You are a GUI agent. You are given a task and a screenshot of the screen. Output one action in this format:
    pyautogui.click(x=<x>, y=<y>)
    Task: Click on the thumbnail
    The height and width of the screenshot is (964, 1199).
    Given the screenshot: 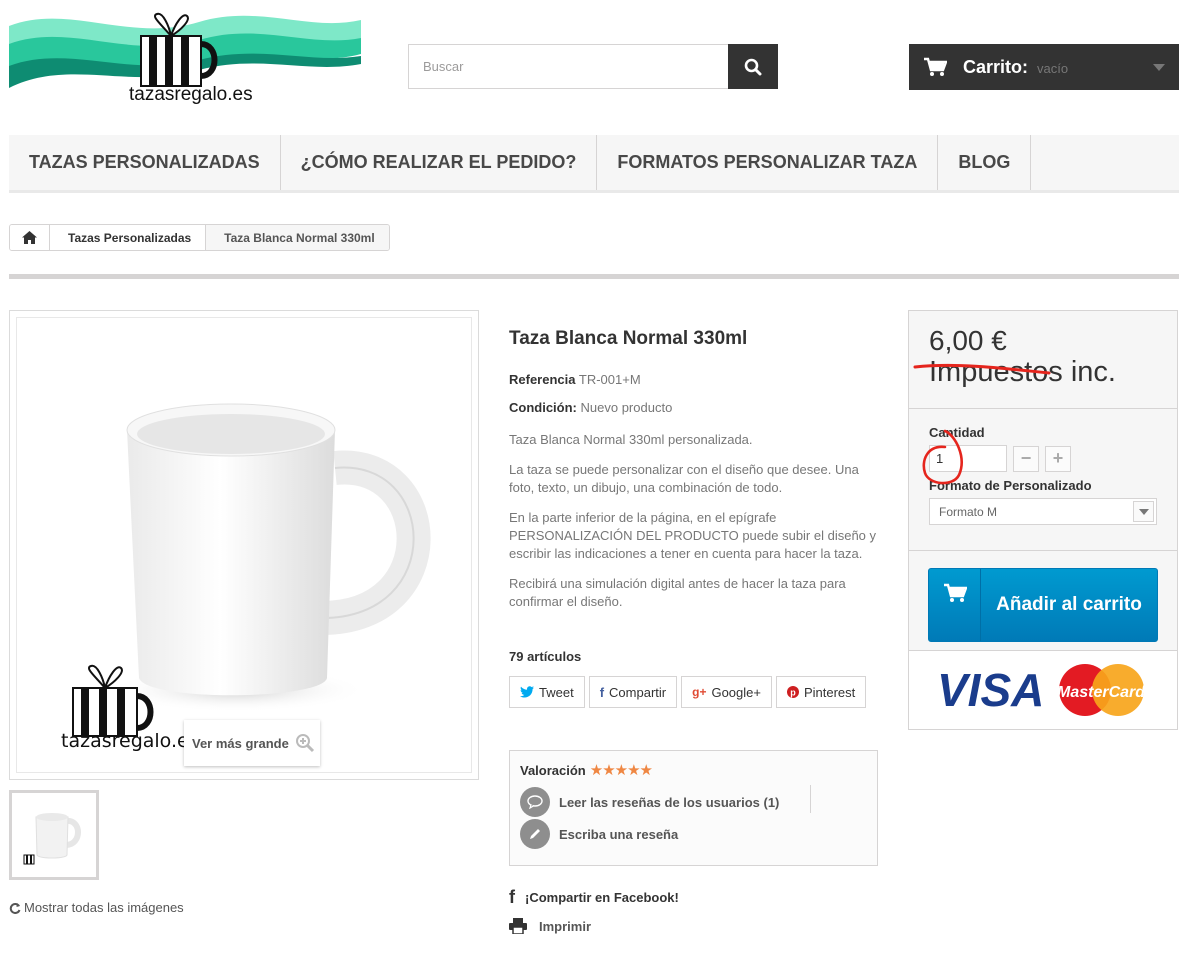 What is the action you would take?
    pyautogui.click(x=54, y=835)
    